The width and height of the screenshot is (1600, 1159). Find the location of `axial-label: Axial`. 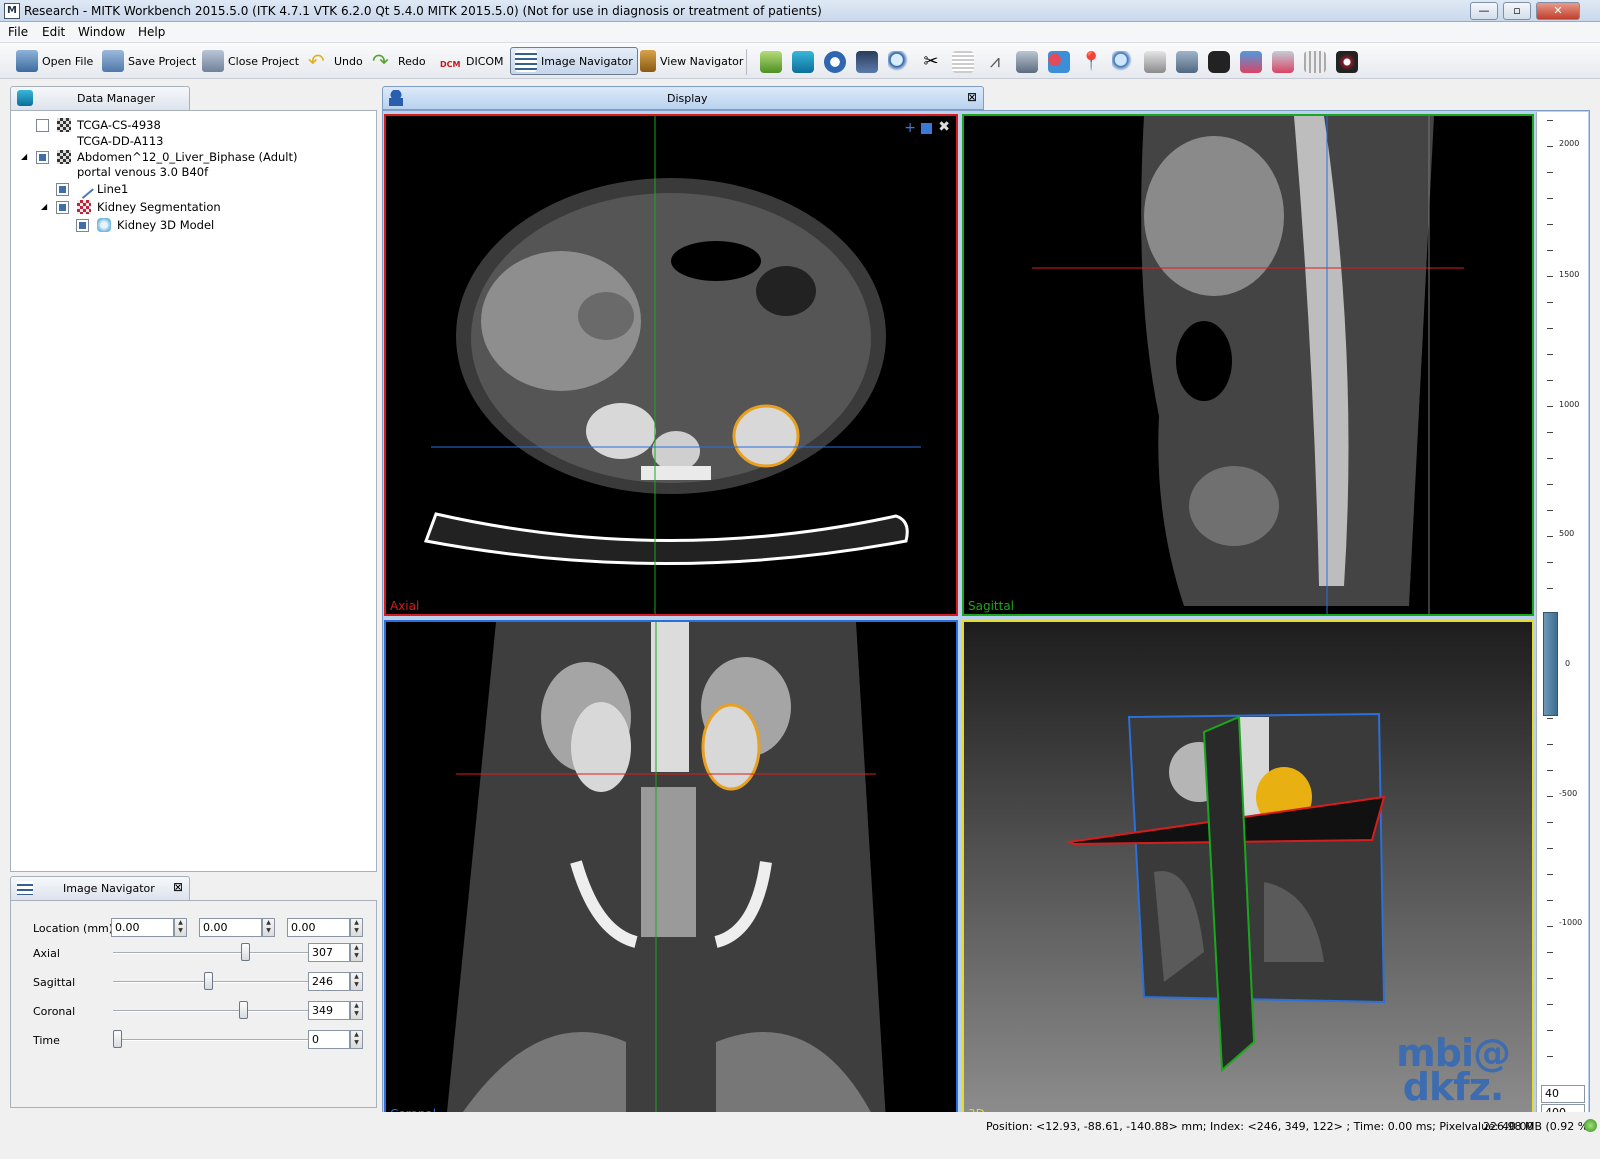

axial-label: Axial is located at coordinates (46, 953).